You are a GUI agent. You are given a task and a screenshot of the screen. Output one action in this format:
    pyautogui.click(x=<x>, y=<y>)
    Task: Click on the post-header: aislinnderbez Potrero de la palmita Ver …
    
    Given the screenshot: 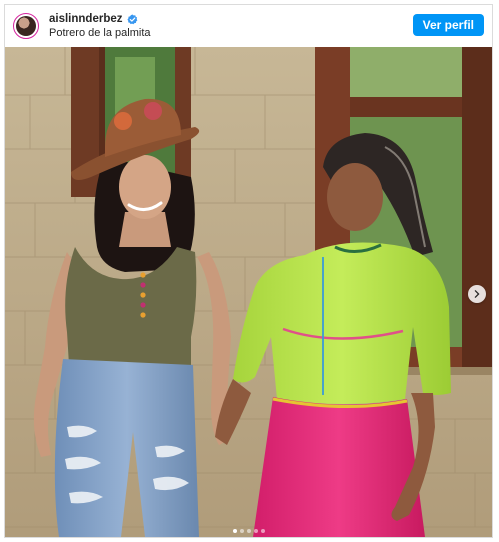 What is the action you would take?
    pyautogui.click(x=248, y=26)
    